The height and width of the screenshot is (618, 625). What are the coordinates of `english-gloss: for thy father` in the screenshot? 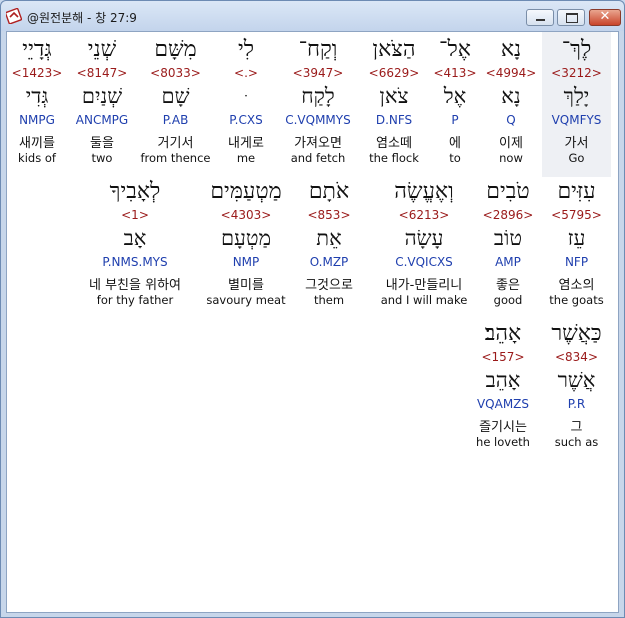 It's located at (135, 300).